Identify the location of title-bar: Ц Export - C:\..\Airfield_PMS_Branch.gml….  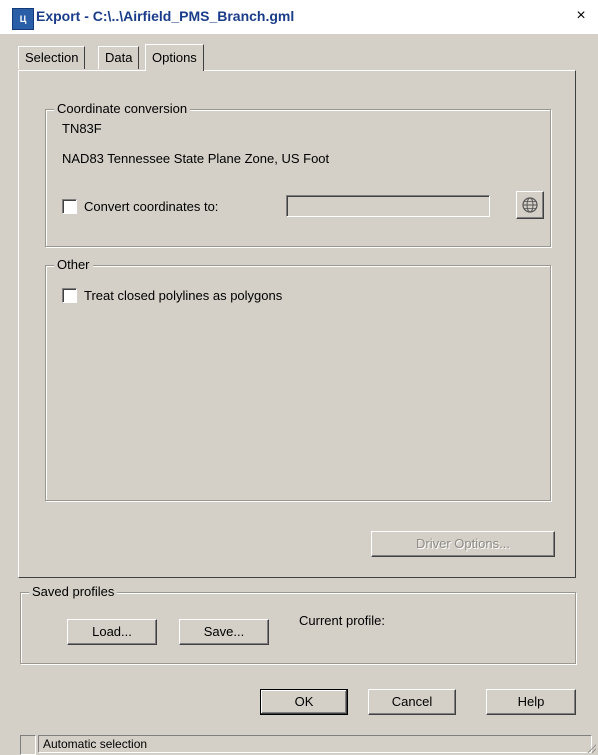
(299, 17).